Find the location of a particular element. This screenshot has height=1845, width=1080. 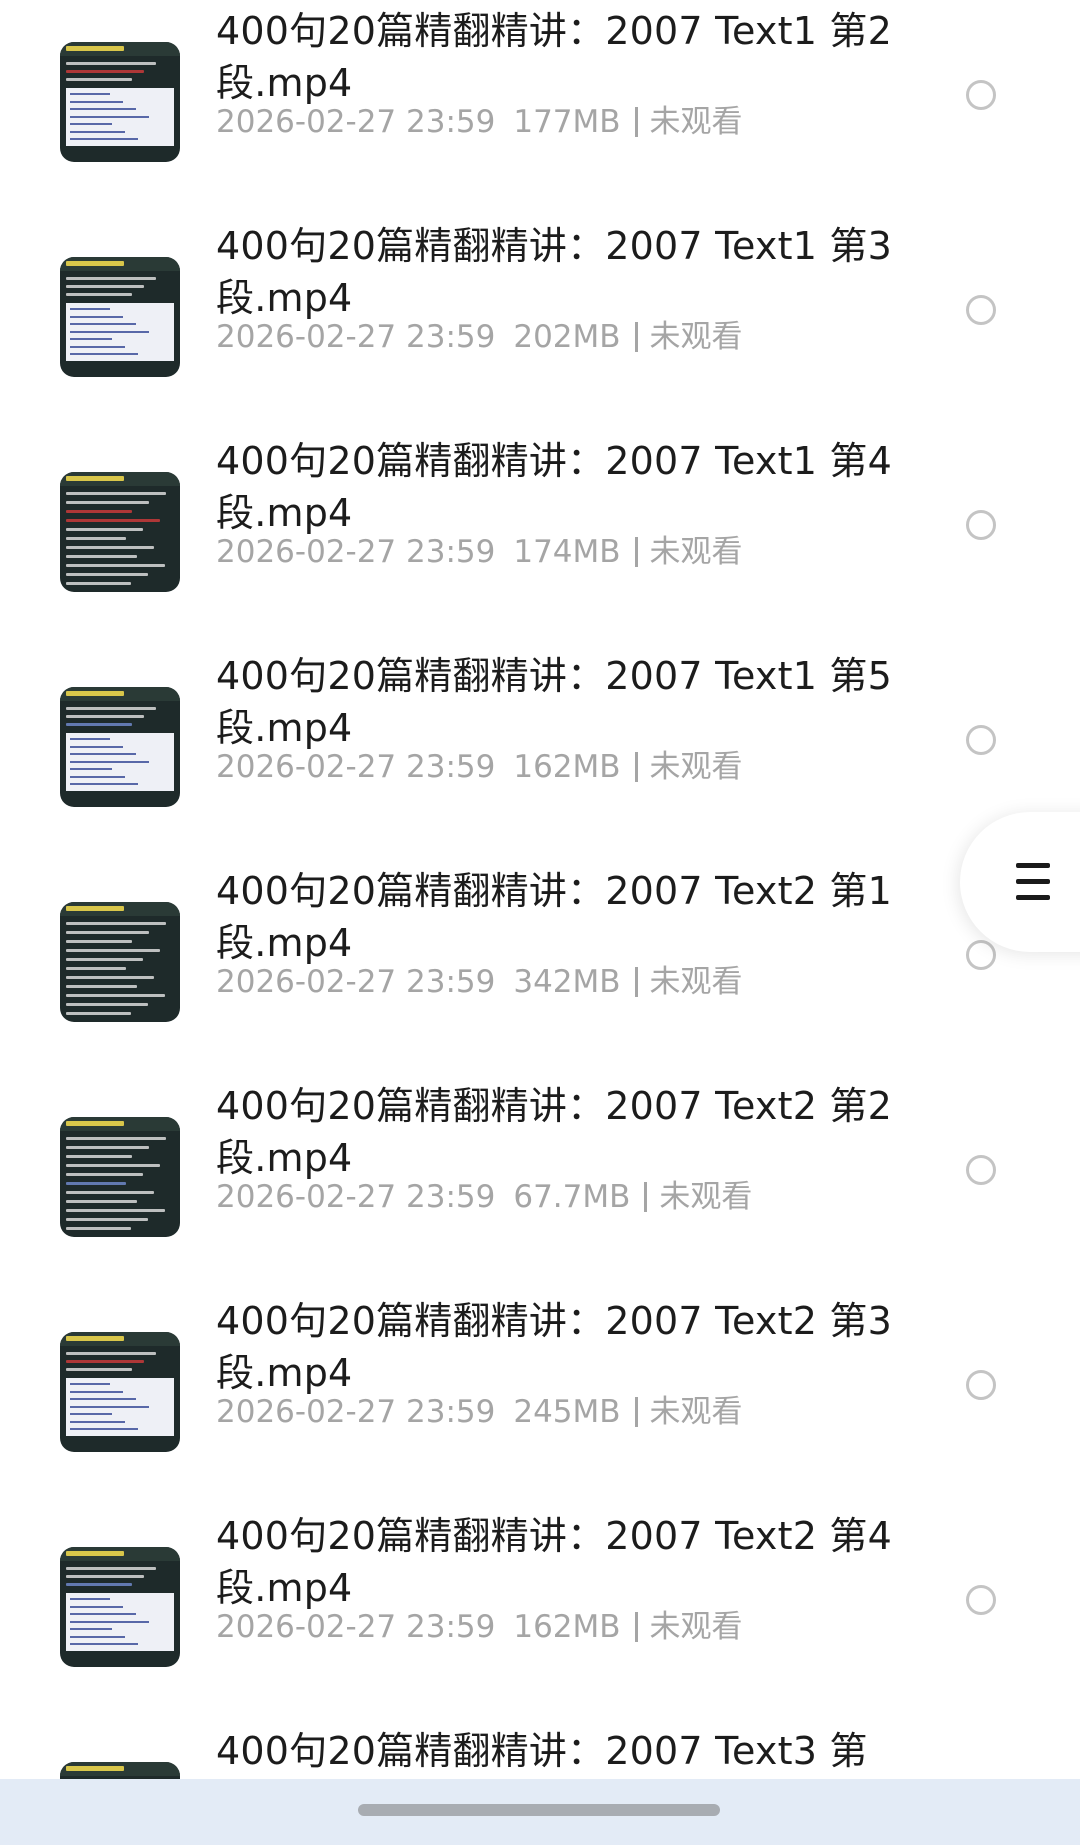

video-title: 400句20篇精翻精讲：2007 Text1 第4段.mp4 is located at coordinates (554, 487).